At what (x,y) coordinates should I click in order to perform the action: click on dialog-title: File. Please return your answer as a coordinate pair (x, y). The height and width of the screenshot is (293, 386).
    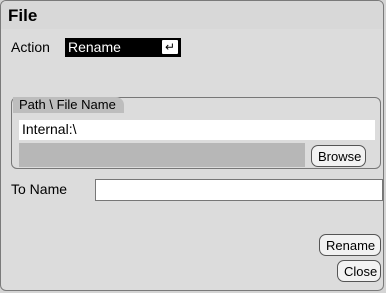
    Looking at the image, I should click on (23, 15).